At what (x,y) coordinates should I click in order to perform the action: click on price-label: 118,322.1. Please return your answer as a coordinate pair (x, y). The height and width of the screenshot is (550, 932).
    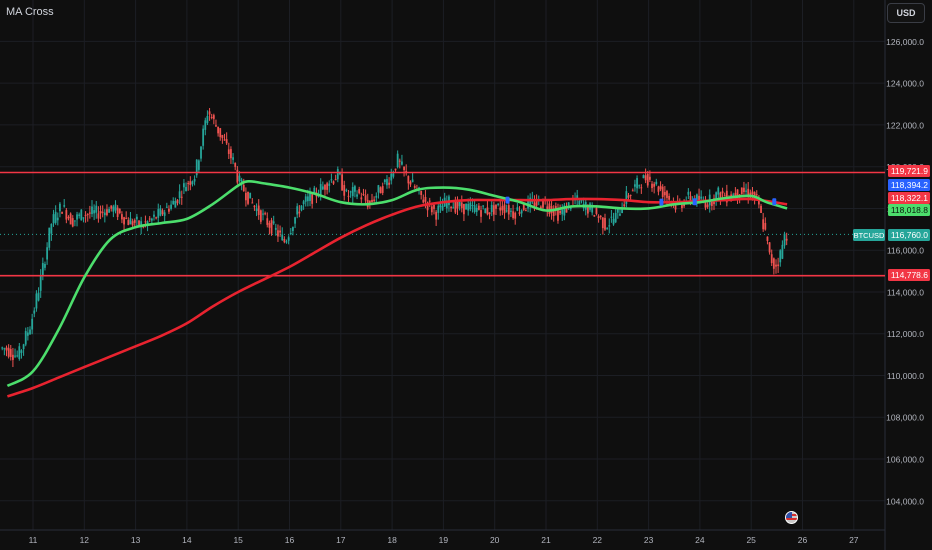
    Looking at the image, I should click on (909, 198).